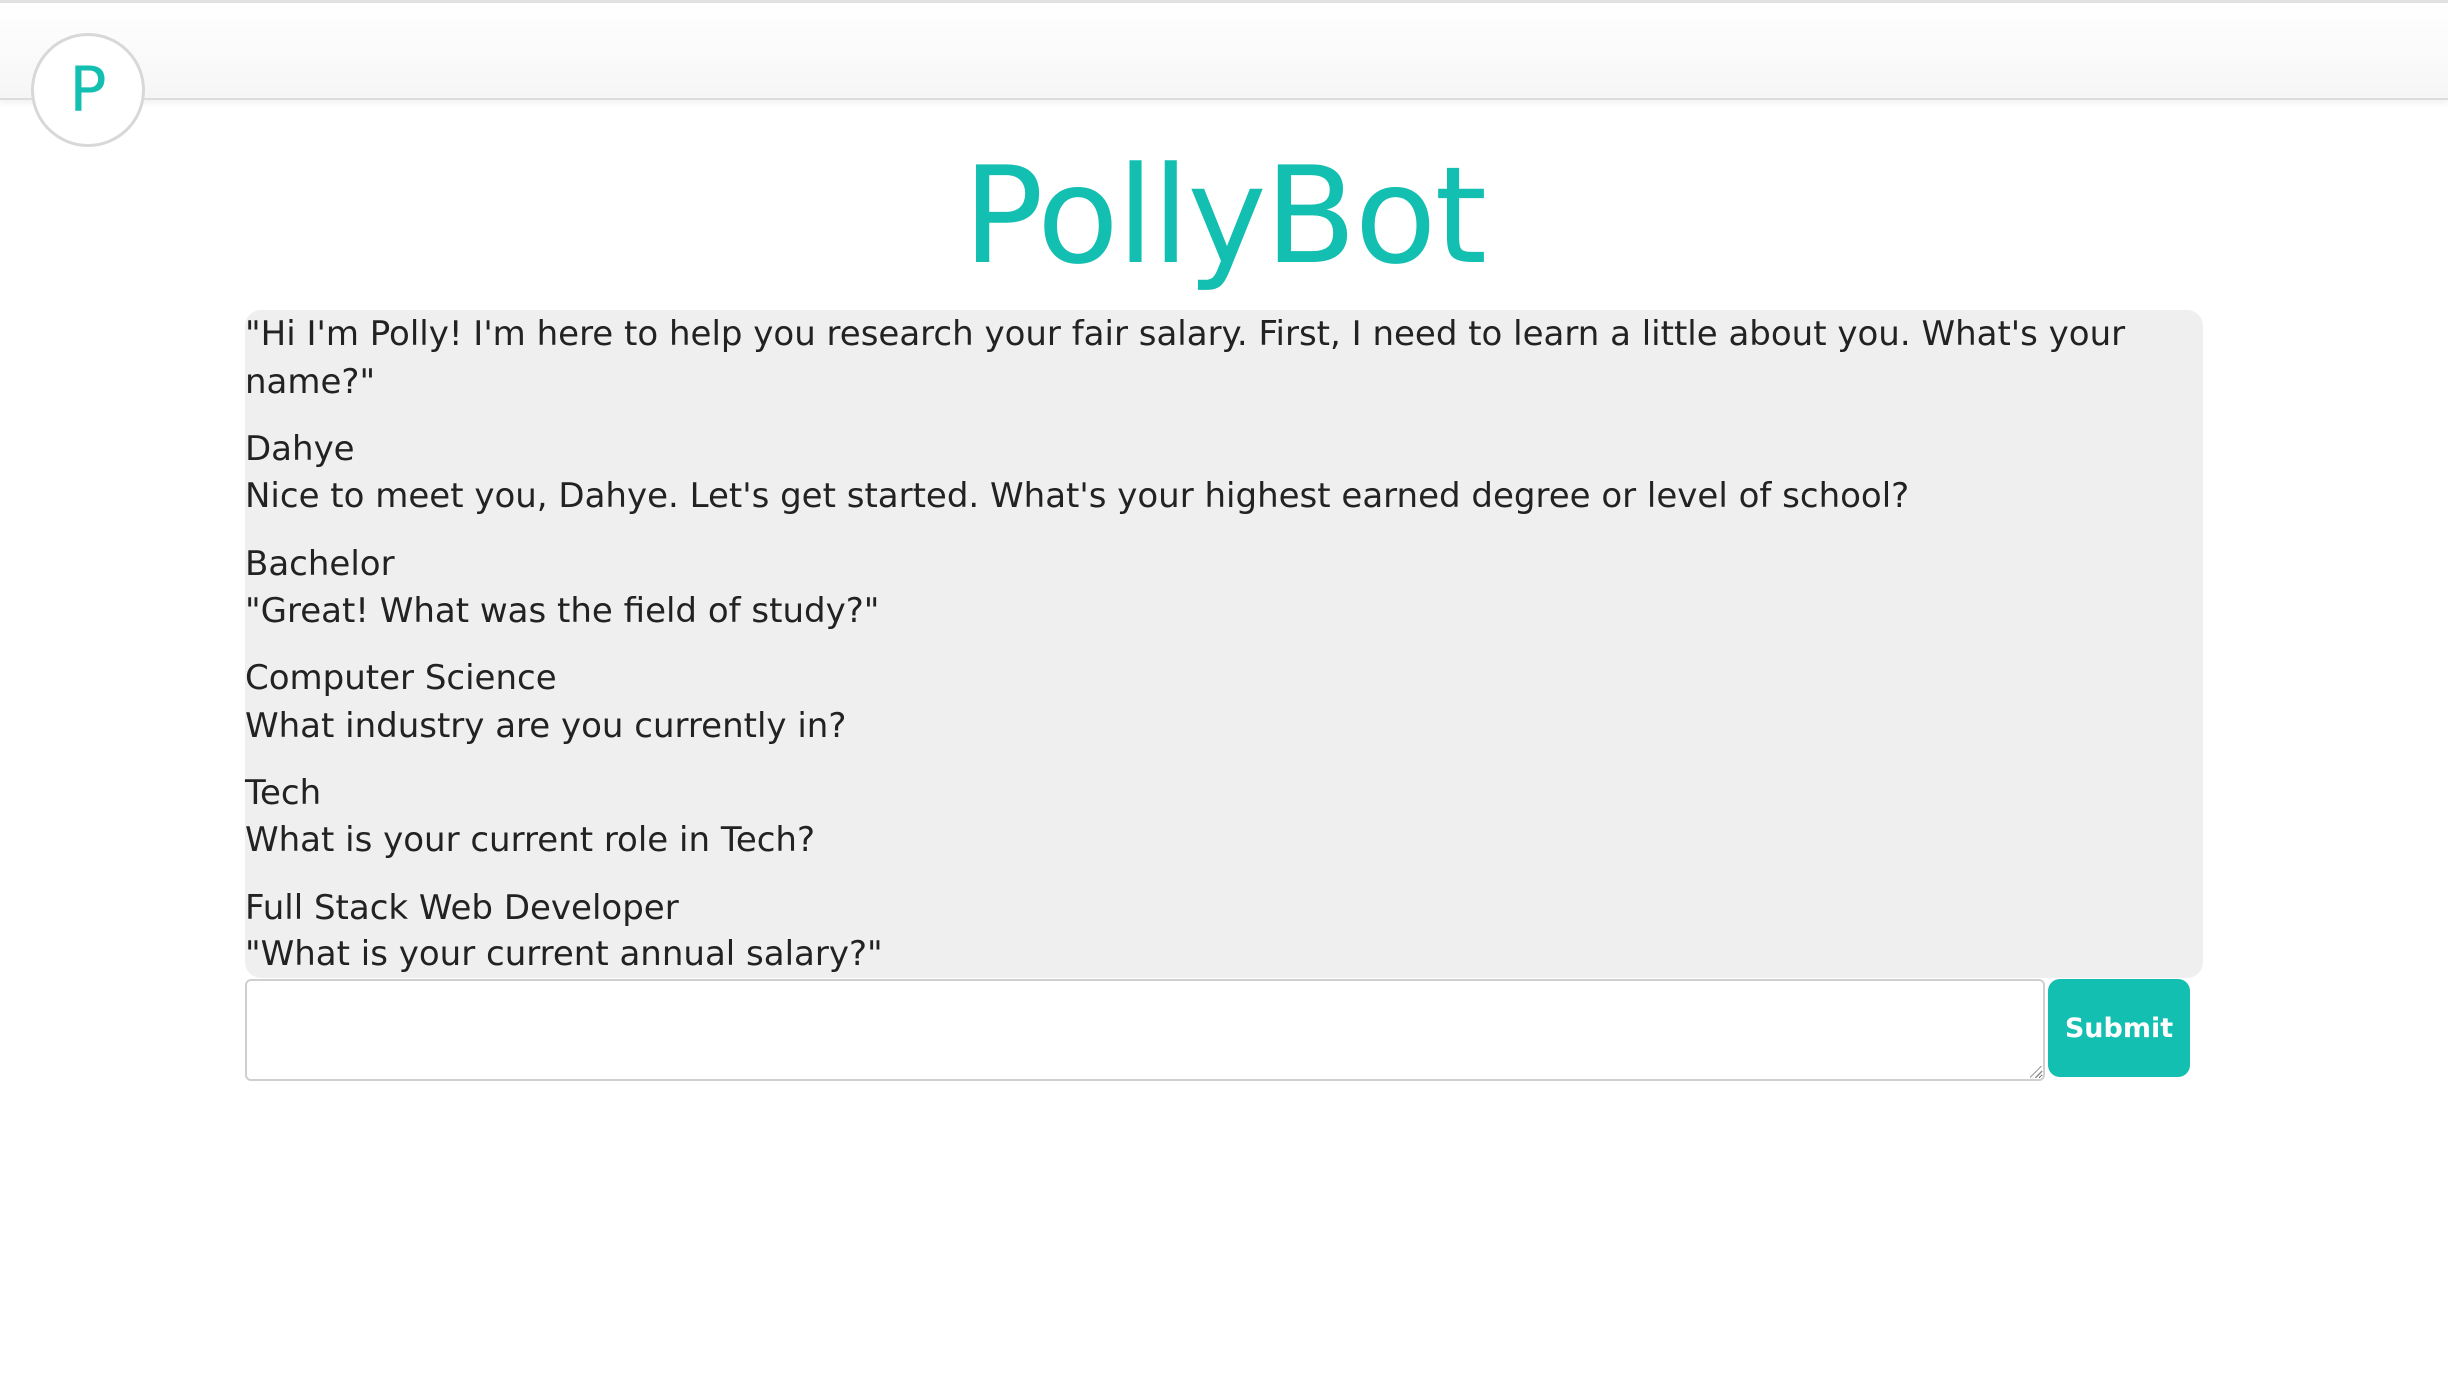 The height and width of the screenshot is (1390, 2448). Describe the element at coordinates (401, 678) in the screenshot. I see `user-message: Computer Science` at that location.